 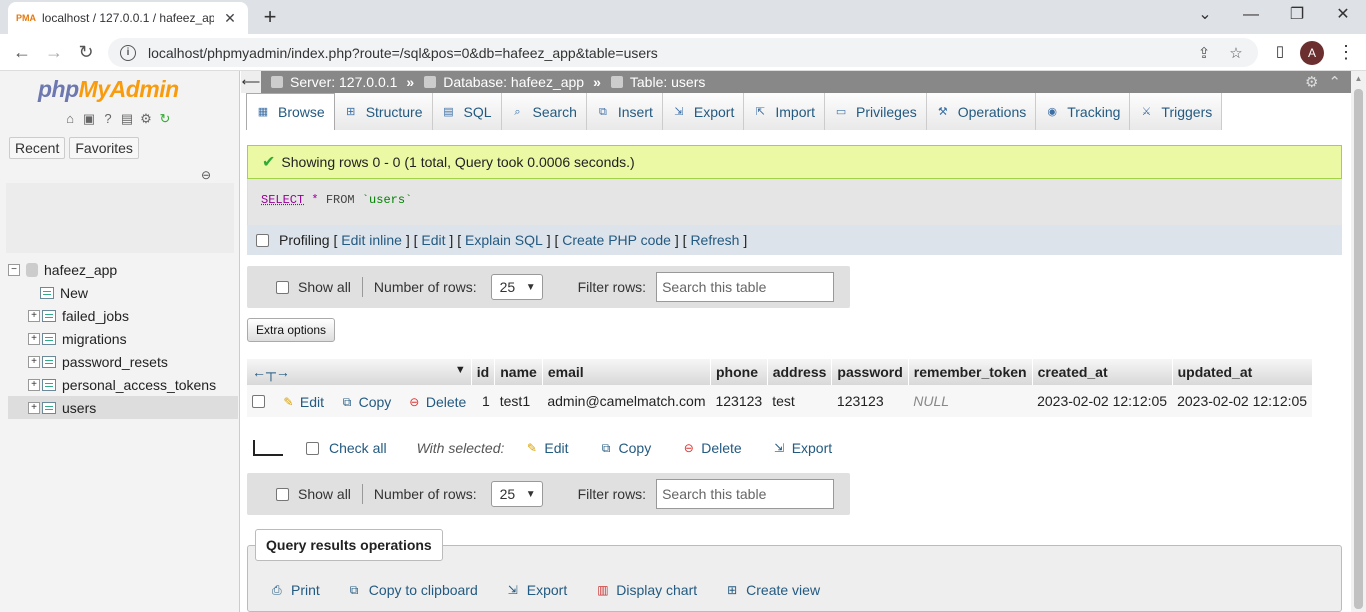 What do you see at coordinates (270, 17) in the screenshot?
I see `new-tab-button: +` at bounding box center [270, 17].